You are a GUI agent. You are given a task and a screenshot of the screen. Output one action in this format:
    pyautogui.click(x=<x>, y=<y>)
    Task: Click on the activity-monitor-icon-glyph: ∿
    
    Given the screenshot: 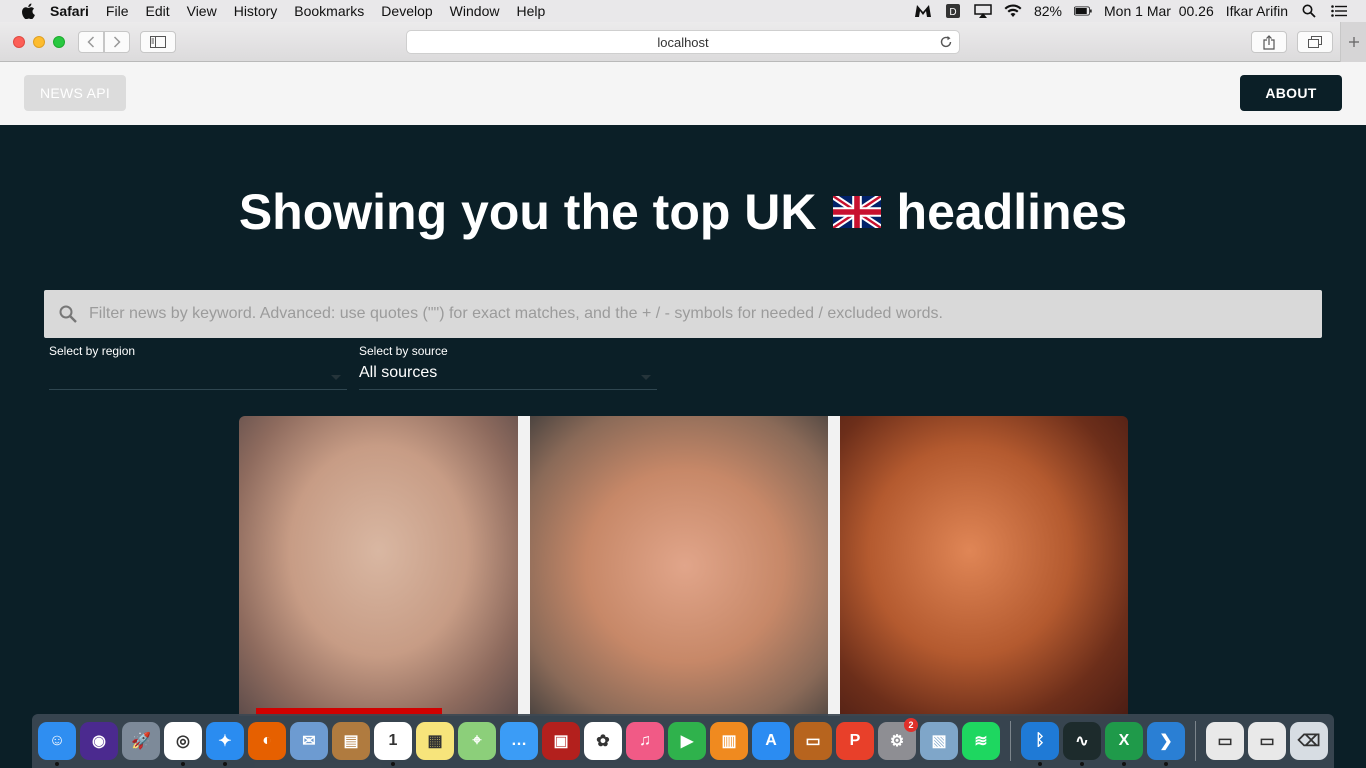 What is the action you would take?
    pyautogui.click(x=1082, y=741)
    